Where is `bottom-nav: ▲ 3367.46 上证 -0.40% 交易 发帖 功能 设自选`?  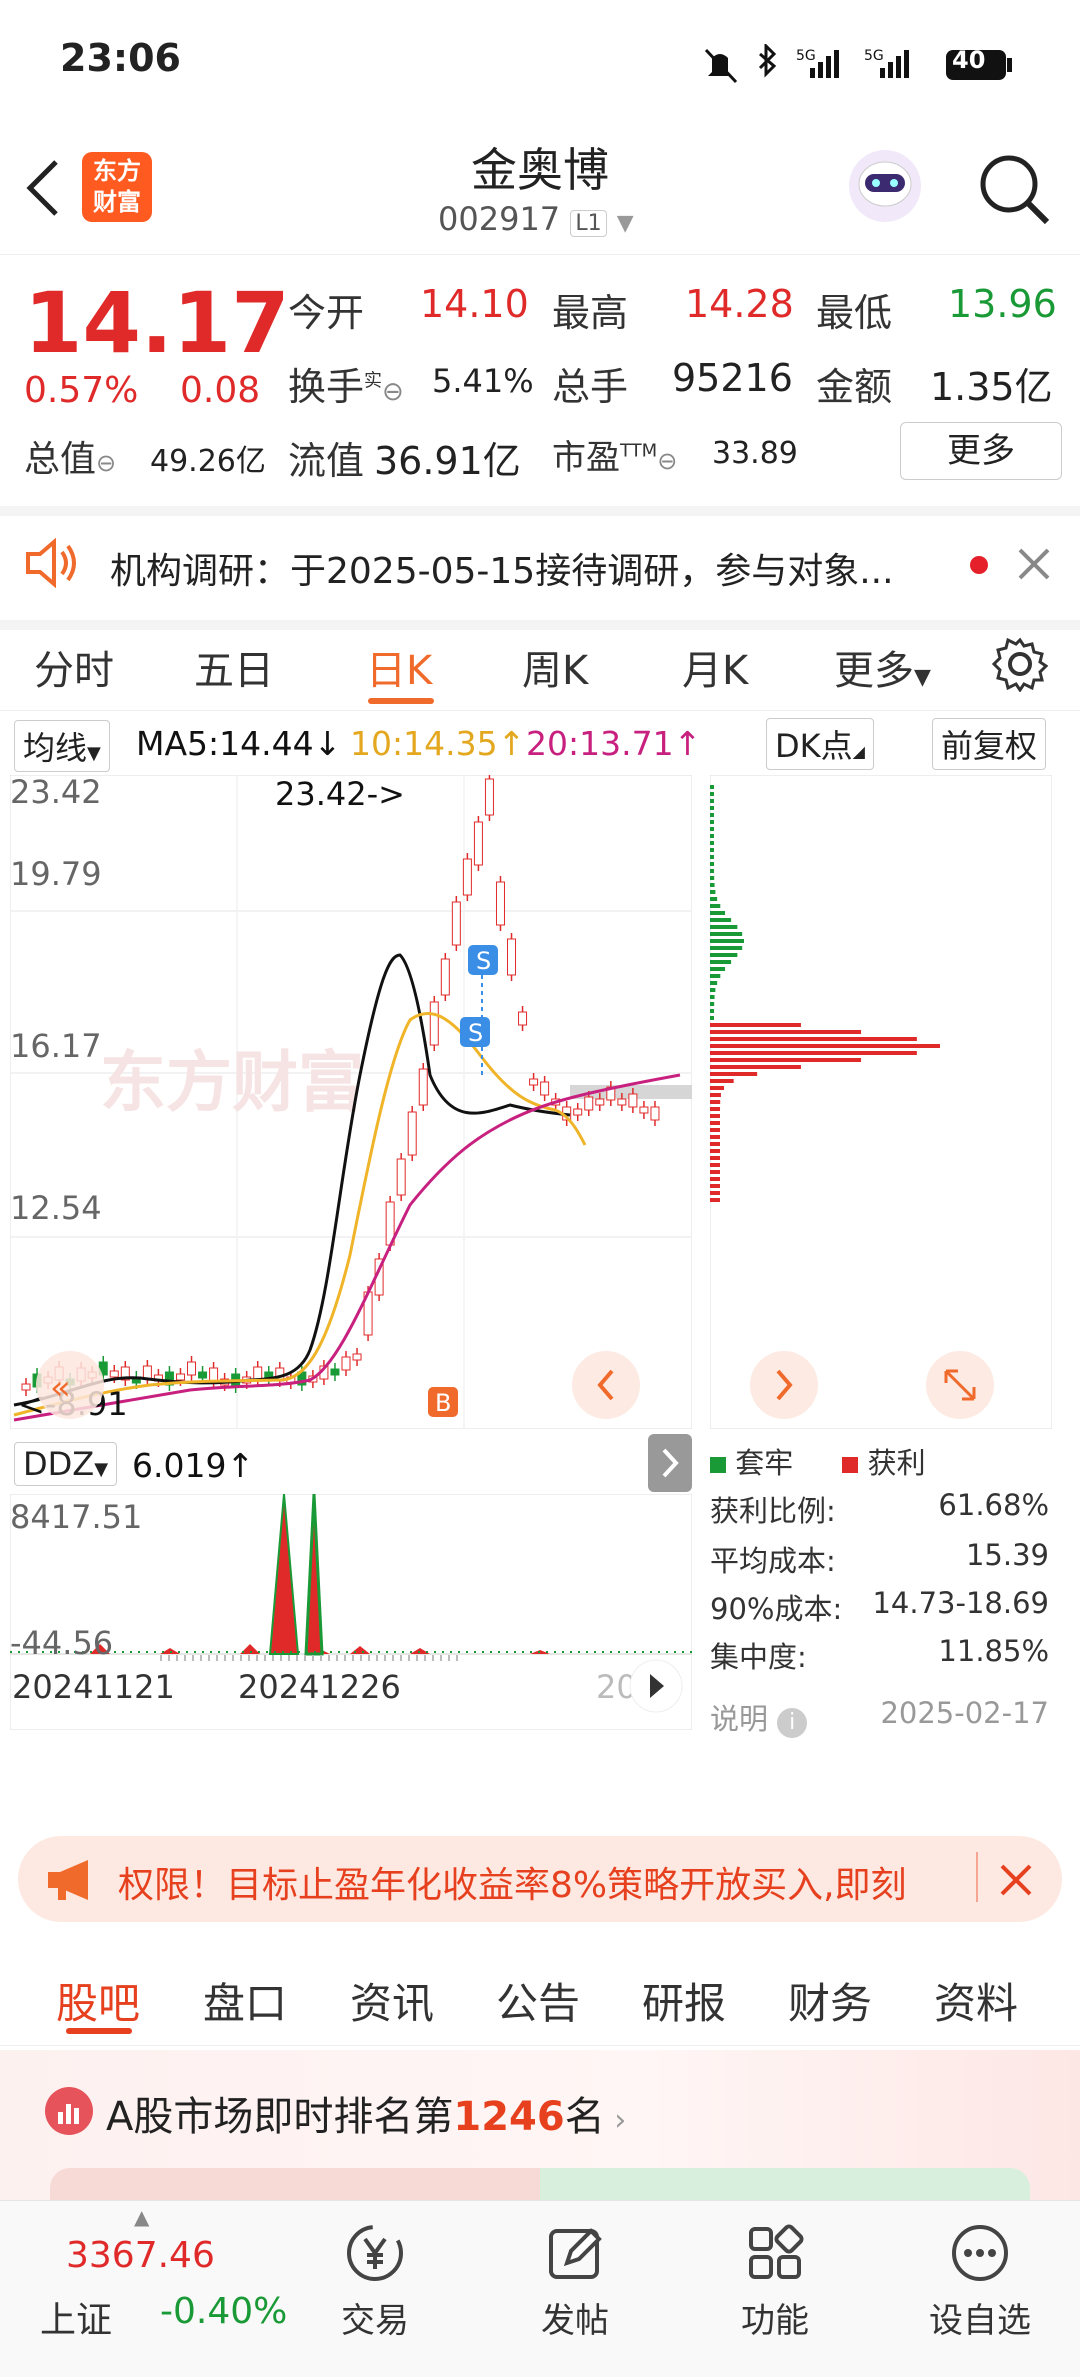
bottom-nav: ▲ 3367.46 上证 -0.40% 交易 发帖 功能 设自选 is located at coordinates (540, 2288).